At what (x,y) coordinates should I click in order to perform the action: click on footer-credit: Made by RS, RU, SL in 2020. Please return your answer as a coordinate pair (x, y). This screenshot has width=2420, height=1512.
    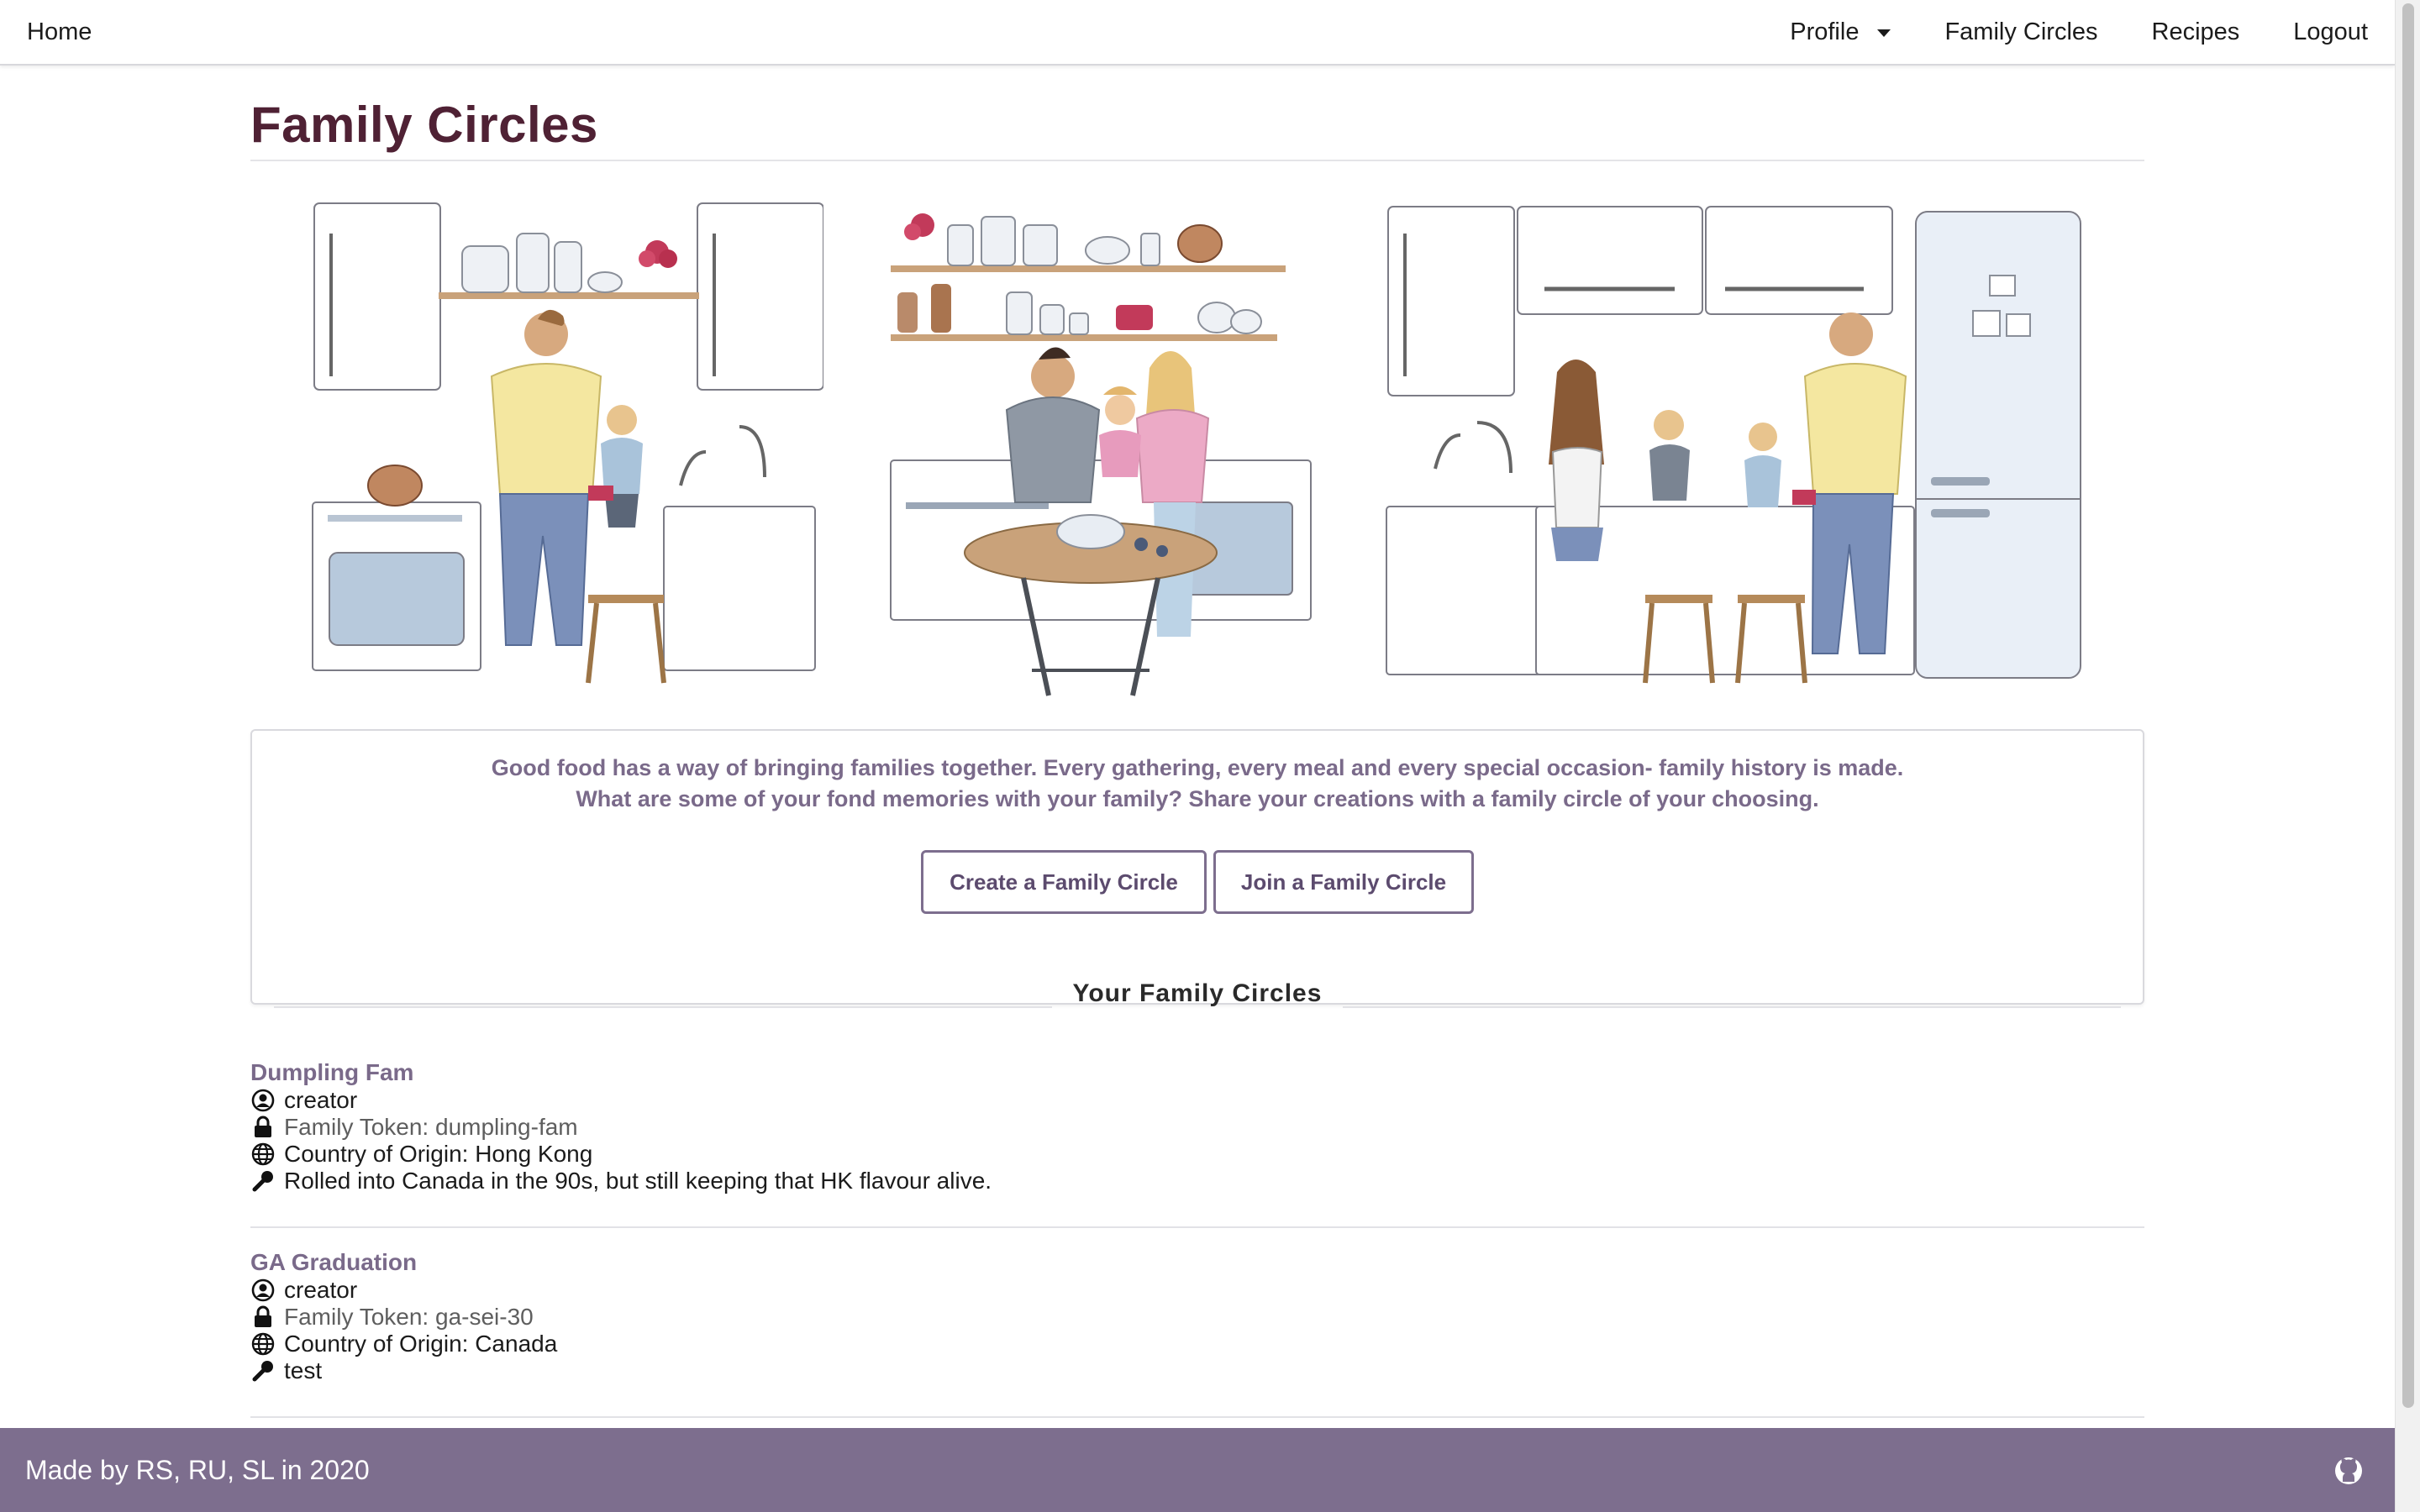
    Looking at the image, I should click on (197, 1470).